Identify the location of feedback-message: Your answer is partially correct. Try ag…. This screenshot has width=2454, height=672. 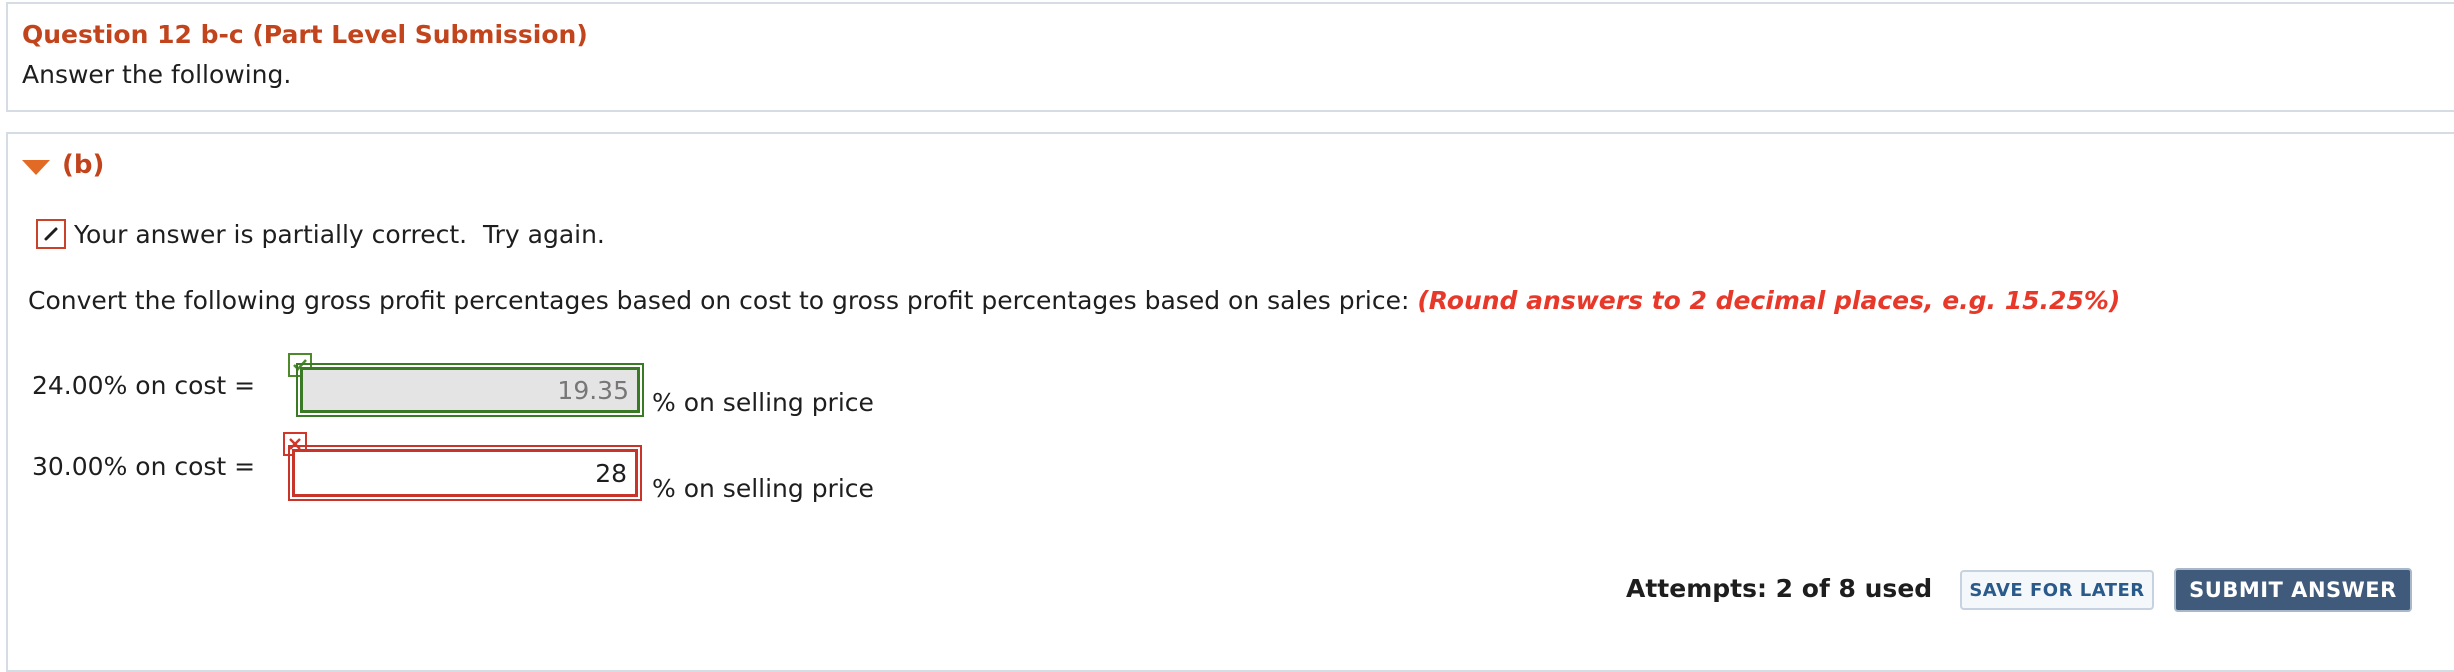
(320, 234).